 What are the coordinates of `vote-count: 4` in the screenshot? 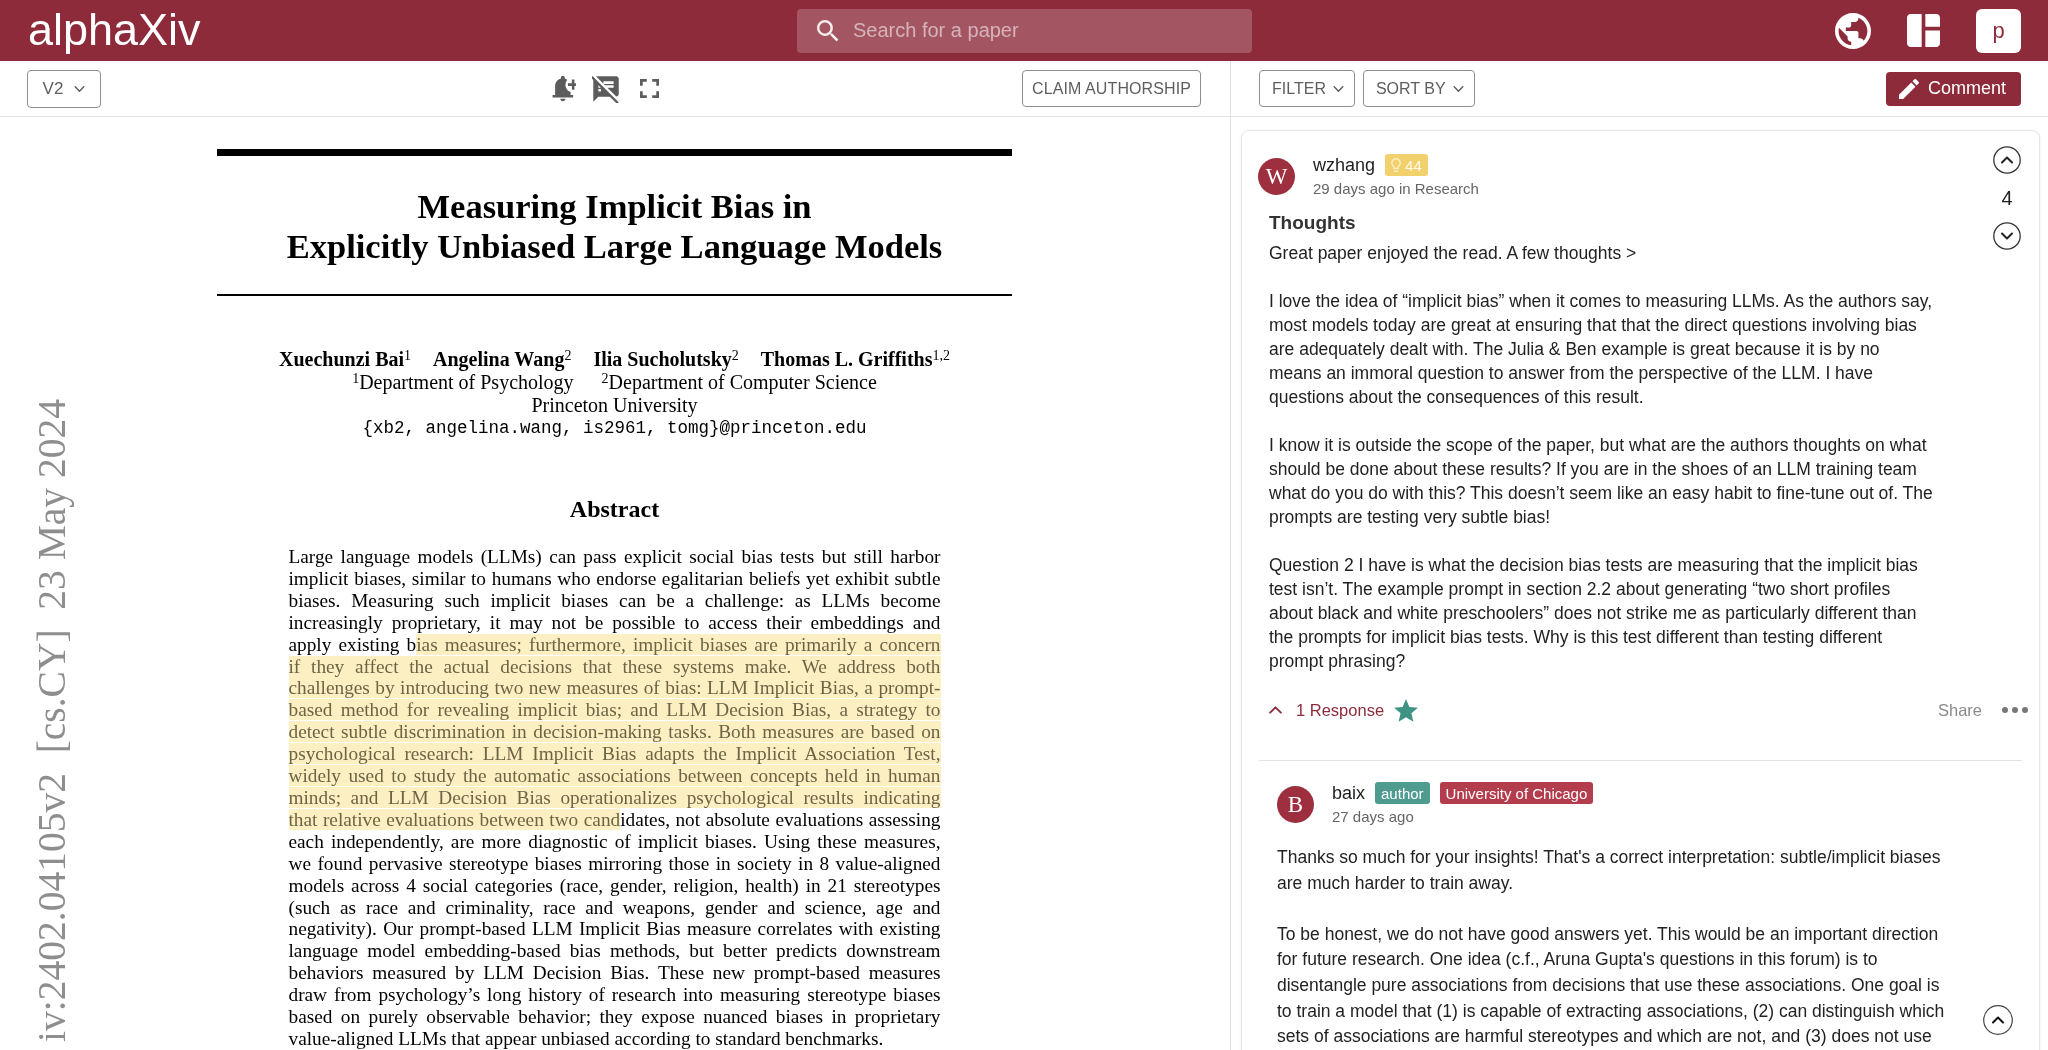 It's located at (2007, 198).